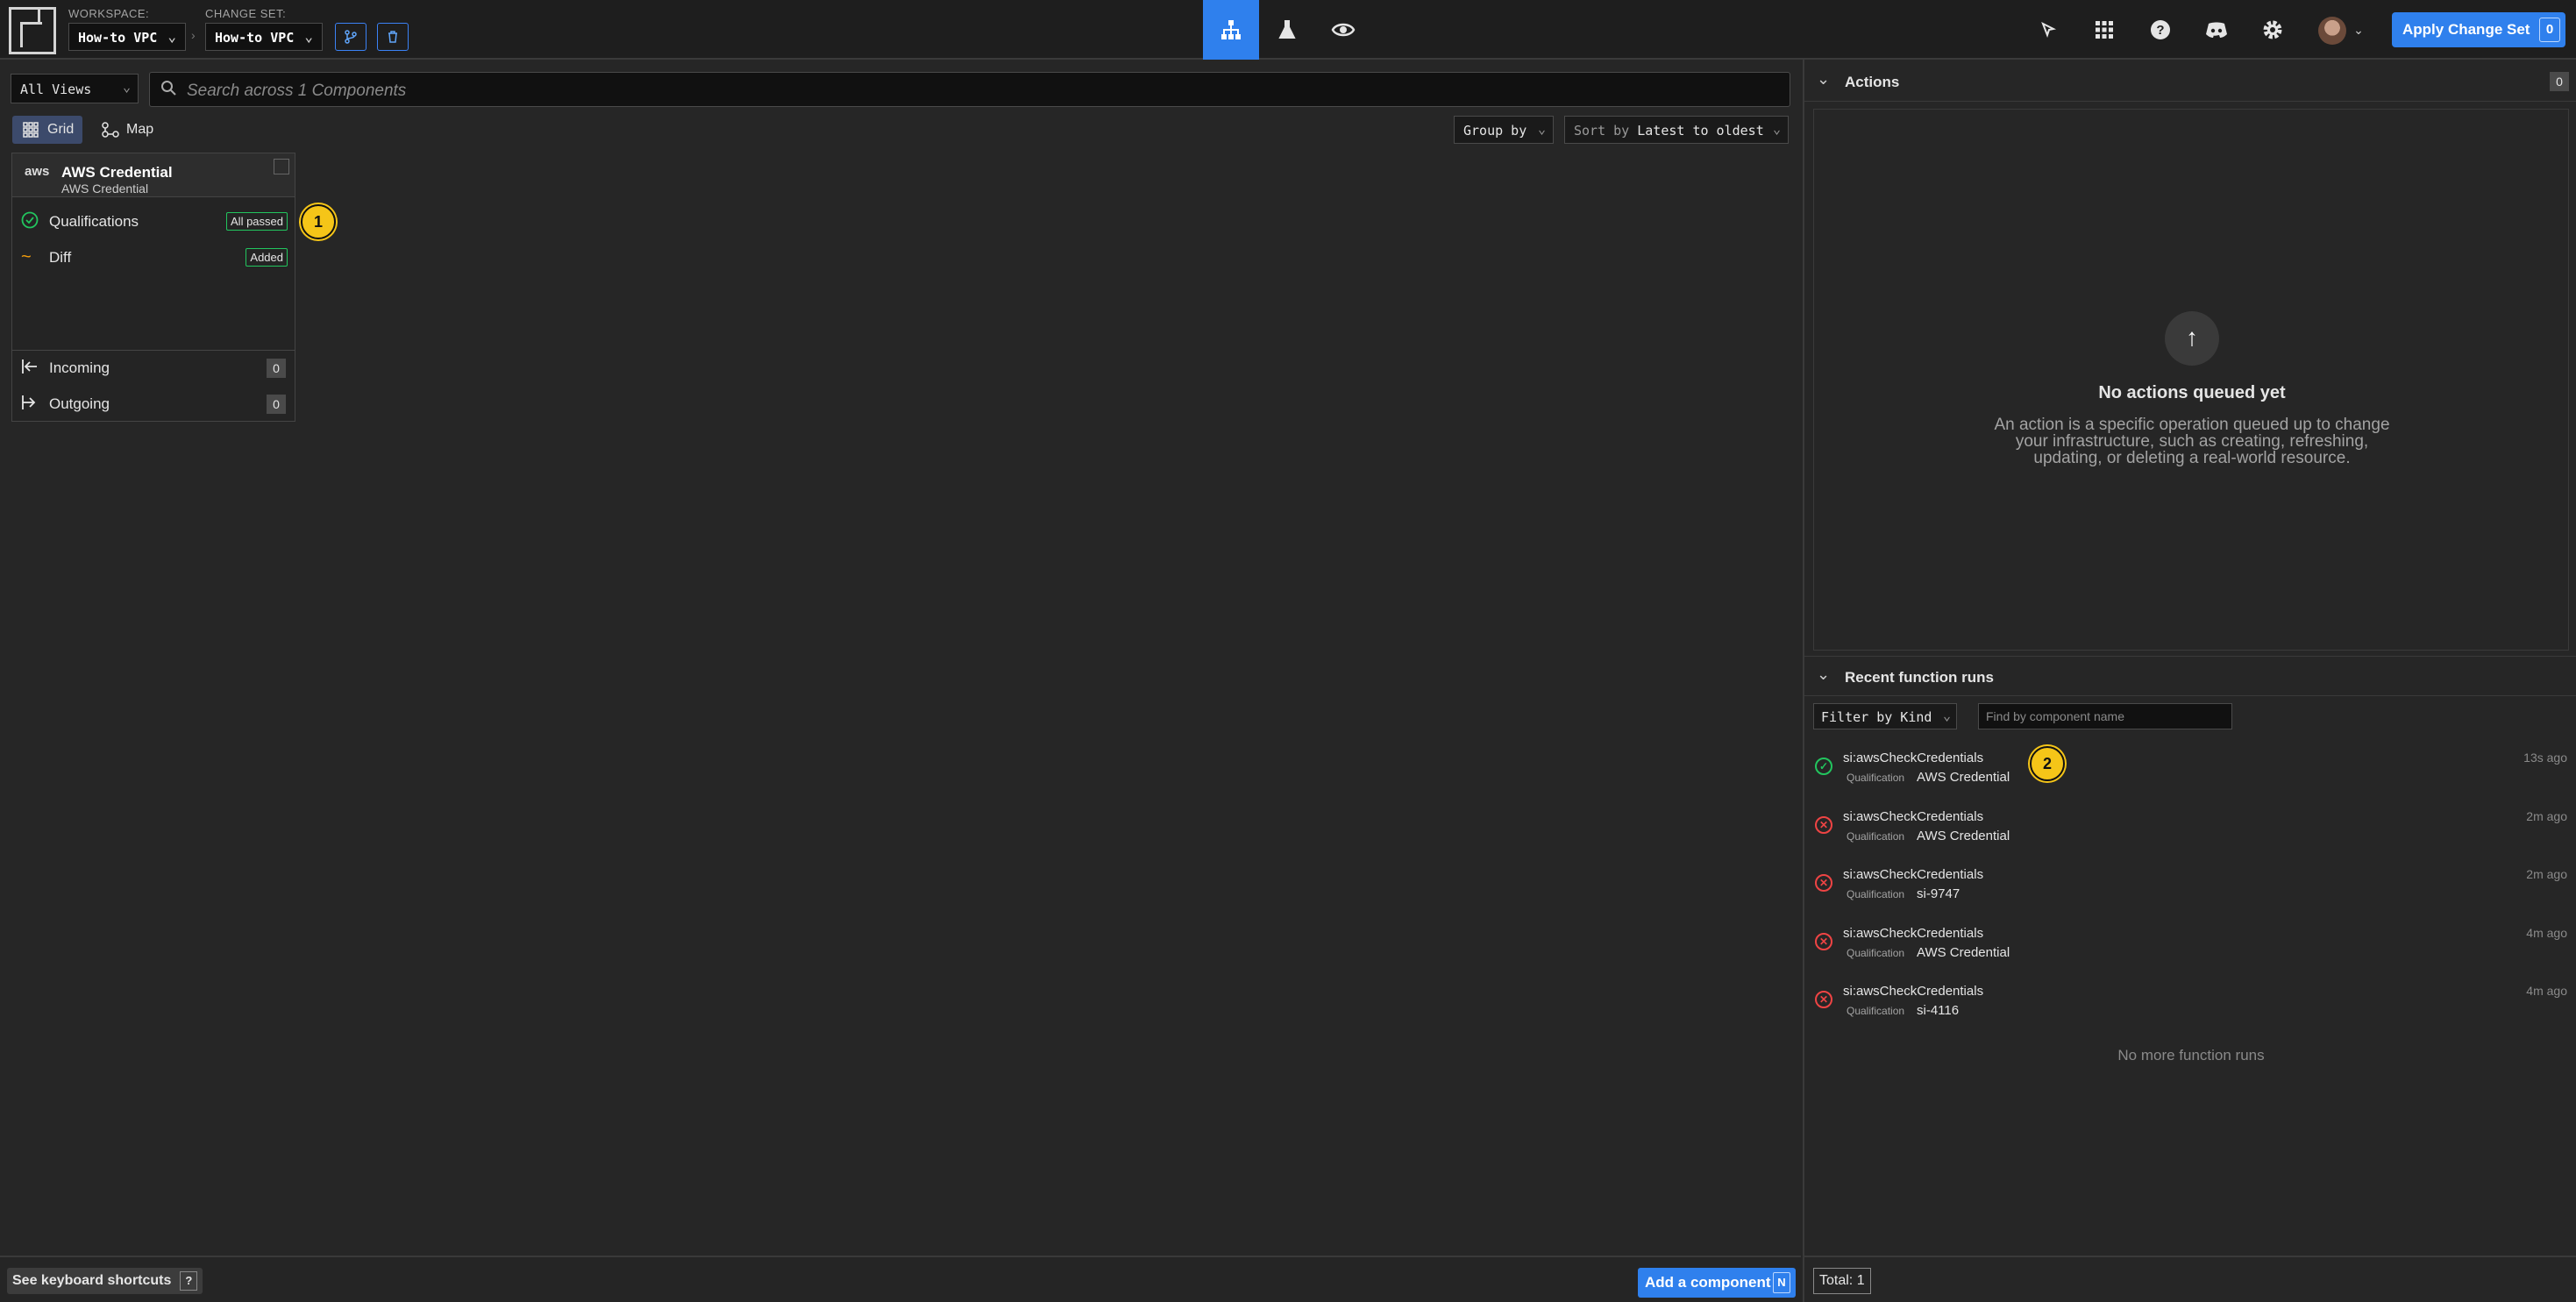  I want to click on apply-changeset-label: Apply Change Set, so click(2466, 30).